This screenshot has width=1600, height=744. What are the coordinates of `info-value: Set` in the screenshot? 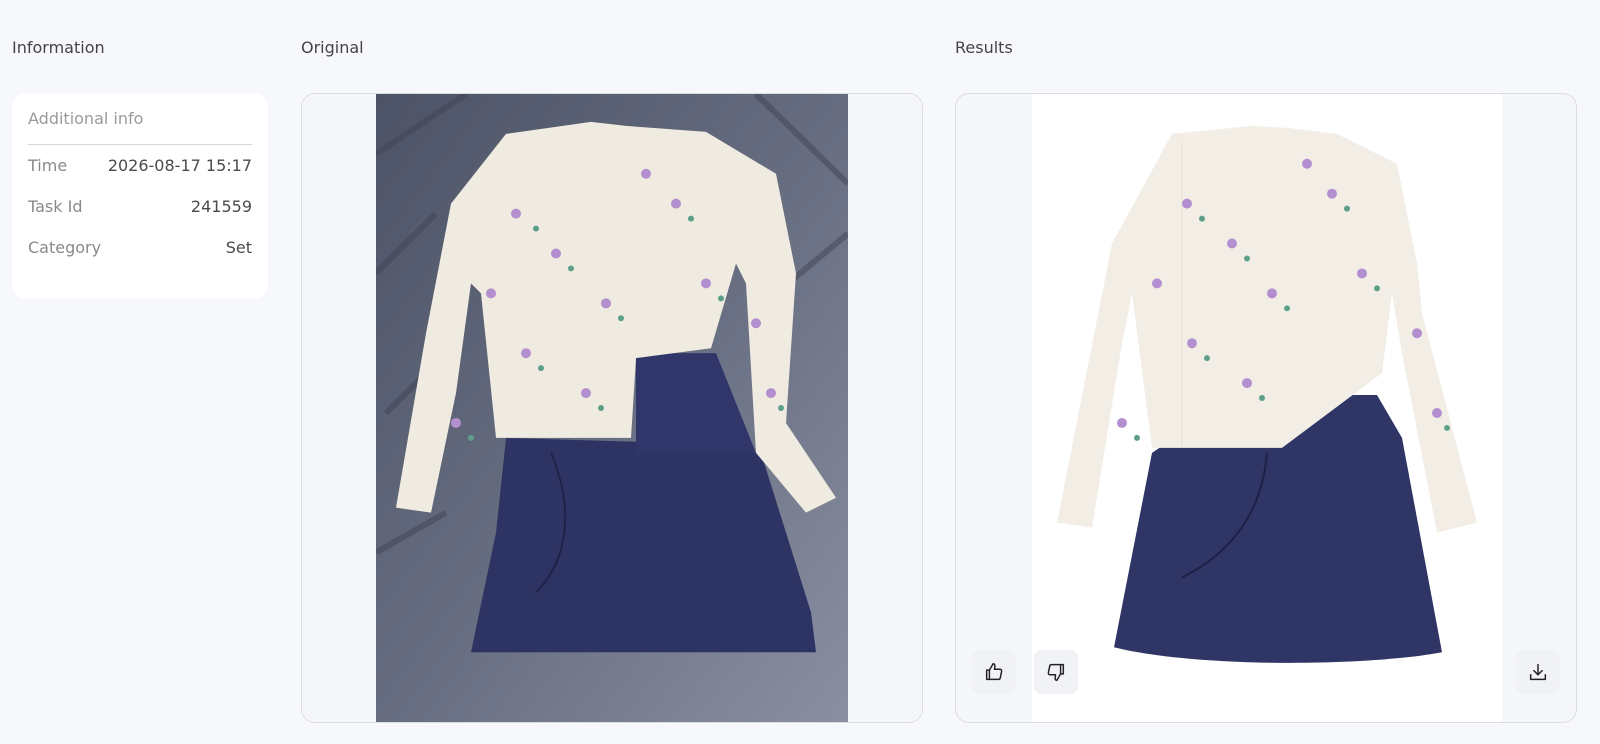 It's located at (238, 247).